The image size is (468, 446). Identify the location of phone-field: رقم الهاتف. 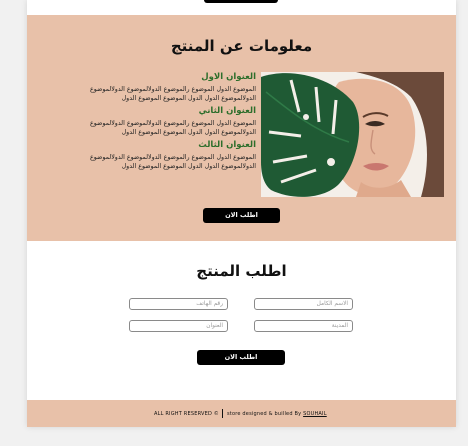
(178, 304).